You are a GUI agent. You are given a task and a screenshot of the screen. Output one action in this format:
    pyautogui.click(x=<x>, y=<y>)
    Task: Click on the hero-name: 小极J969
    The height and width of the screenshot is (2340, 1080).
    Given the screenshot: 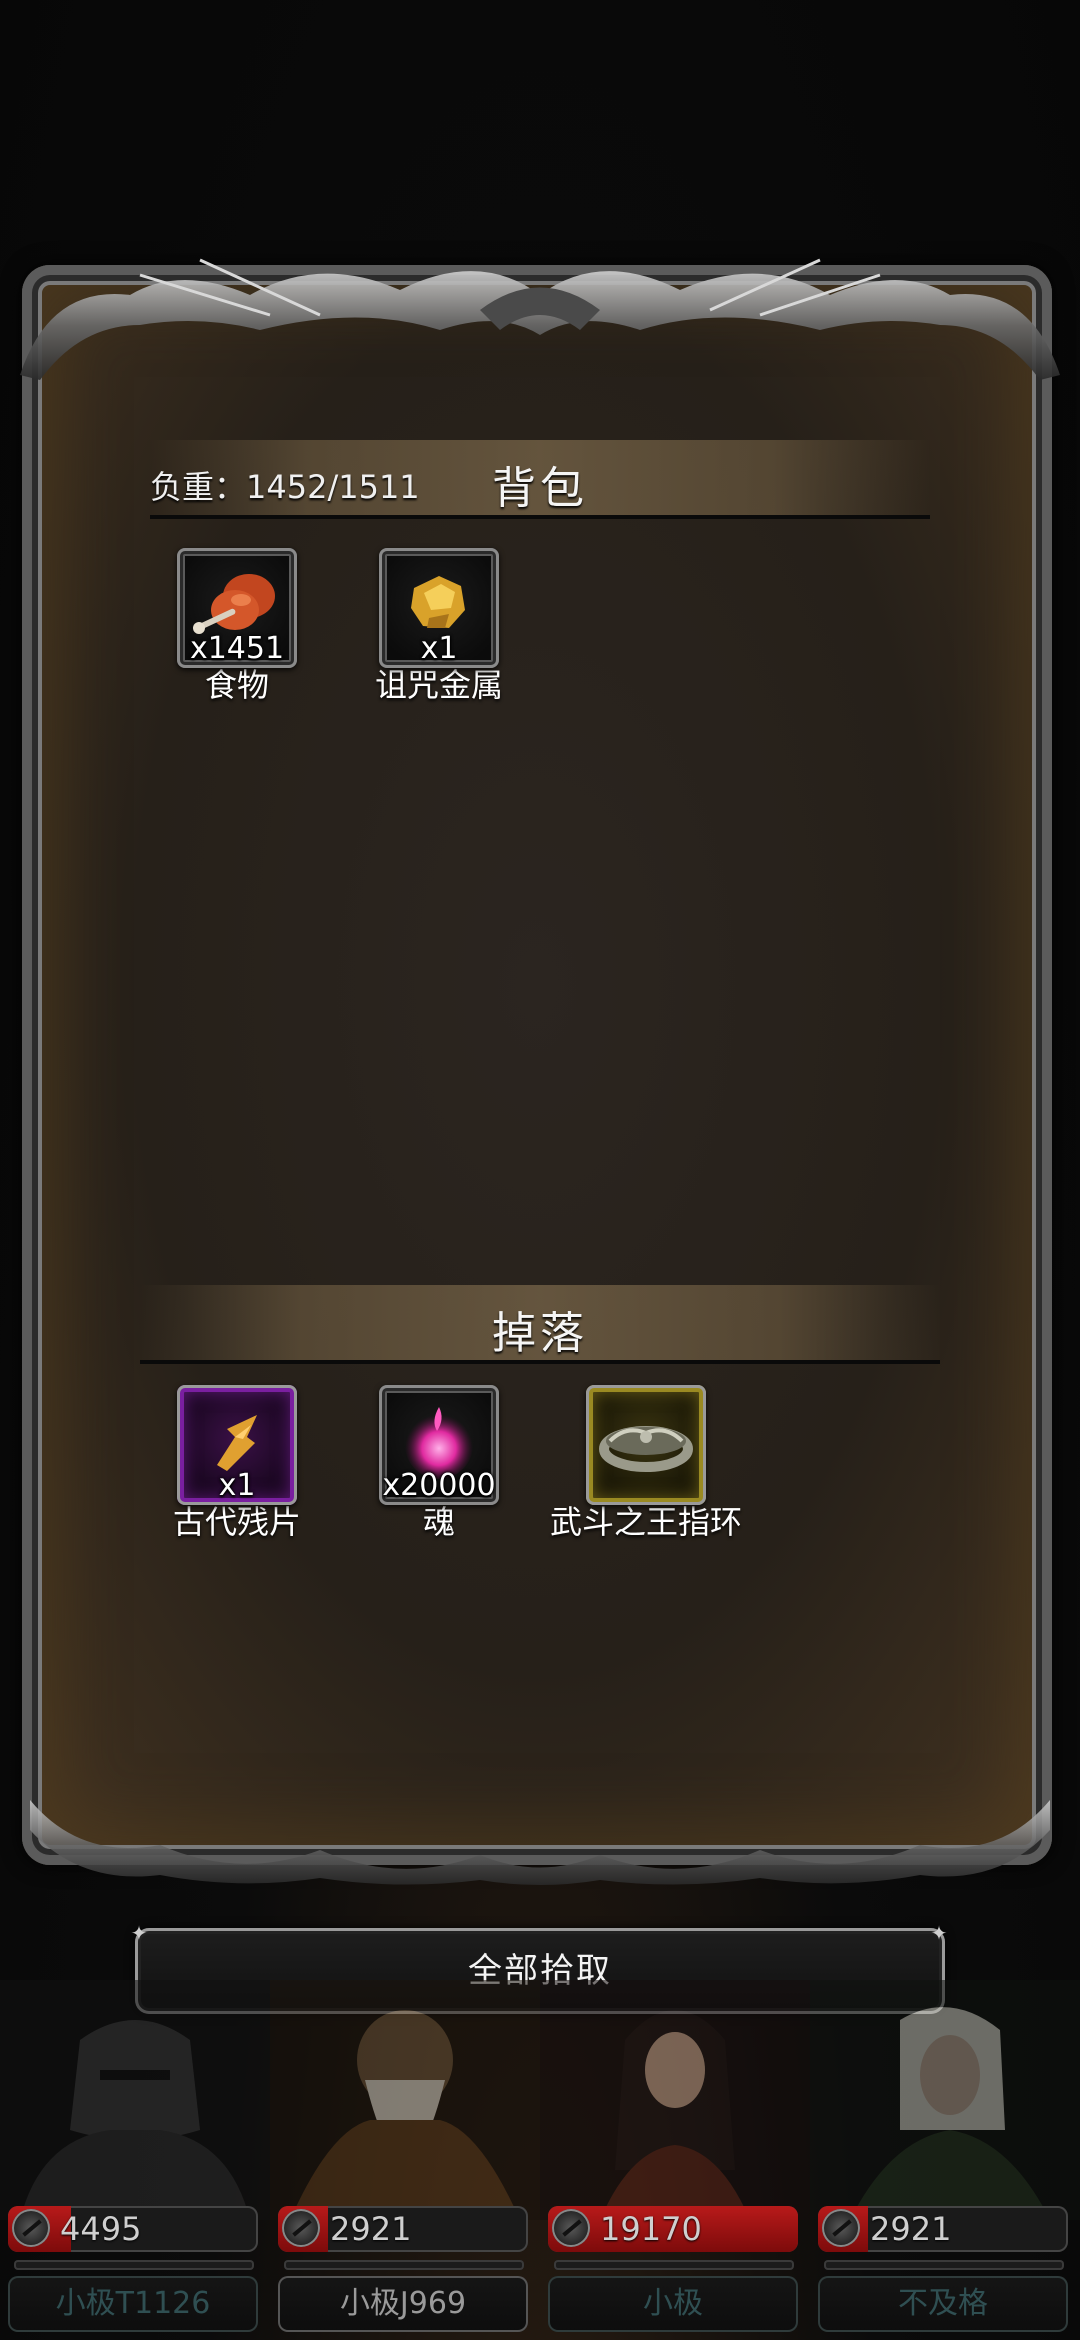 What is the action you would take?
    pyautogui.click(x=403, y=2304)
    